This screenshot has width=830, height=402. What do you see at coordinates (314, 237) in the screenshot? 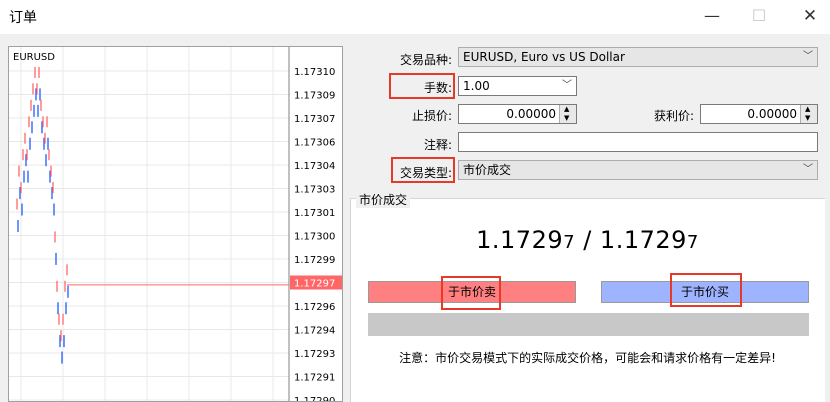
I see `price-axis-label: 1.17300` at bounding box center [314, 237].